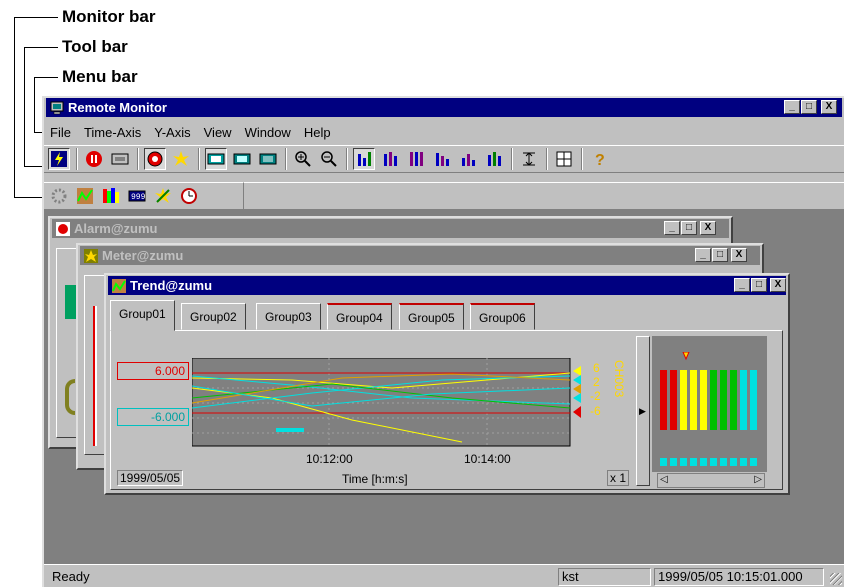  What do you see at coordinates (172, 132) in the screenshot?
I see `menu-y-axis: Y-Axis` at bounding box center [172, 132].